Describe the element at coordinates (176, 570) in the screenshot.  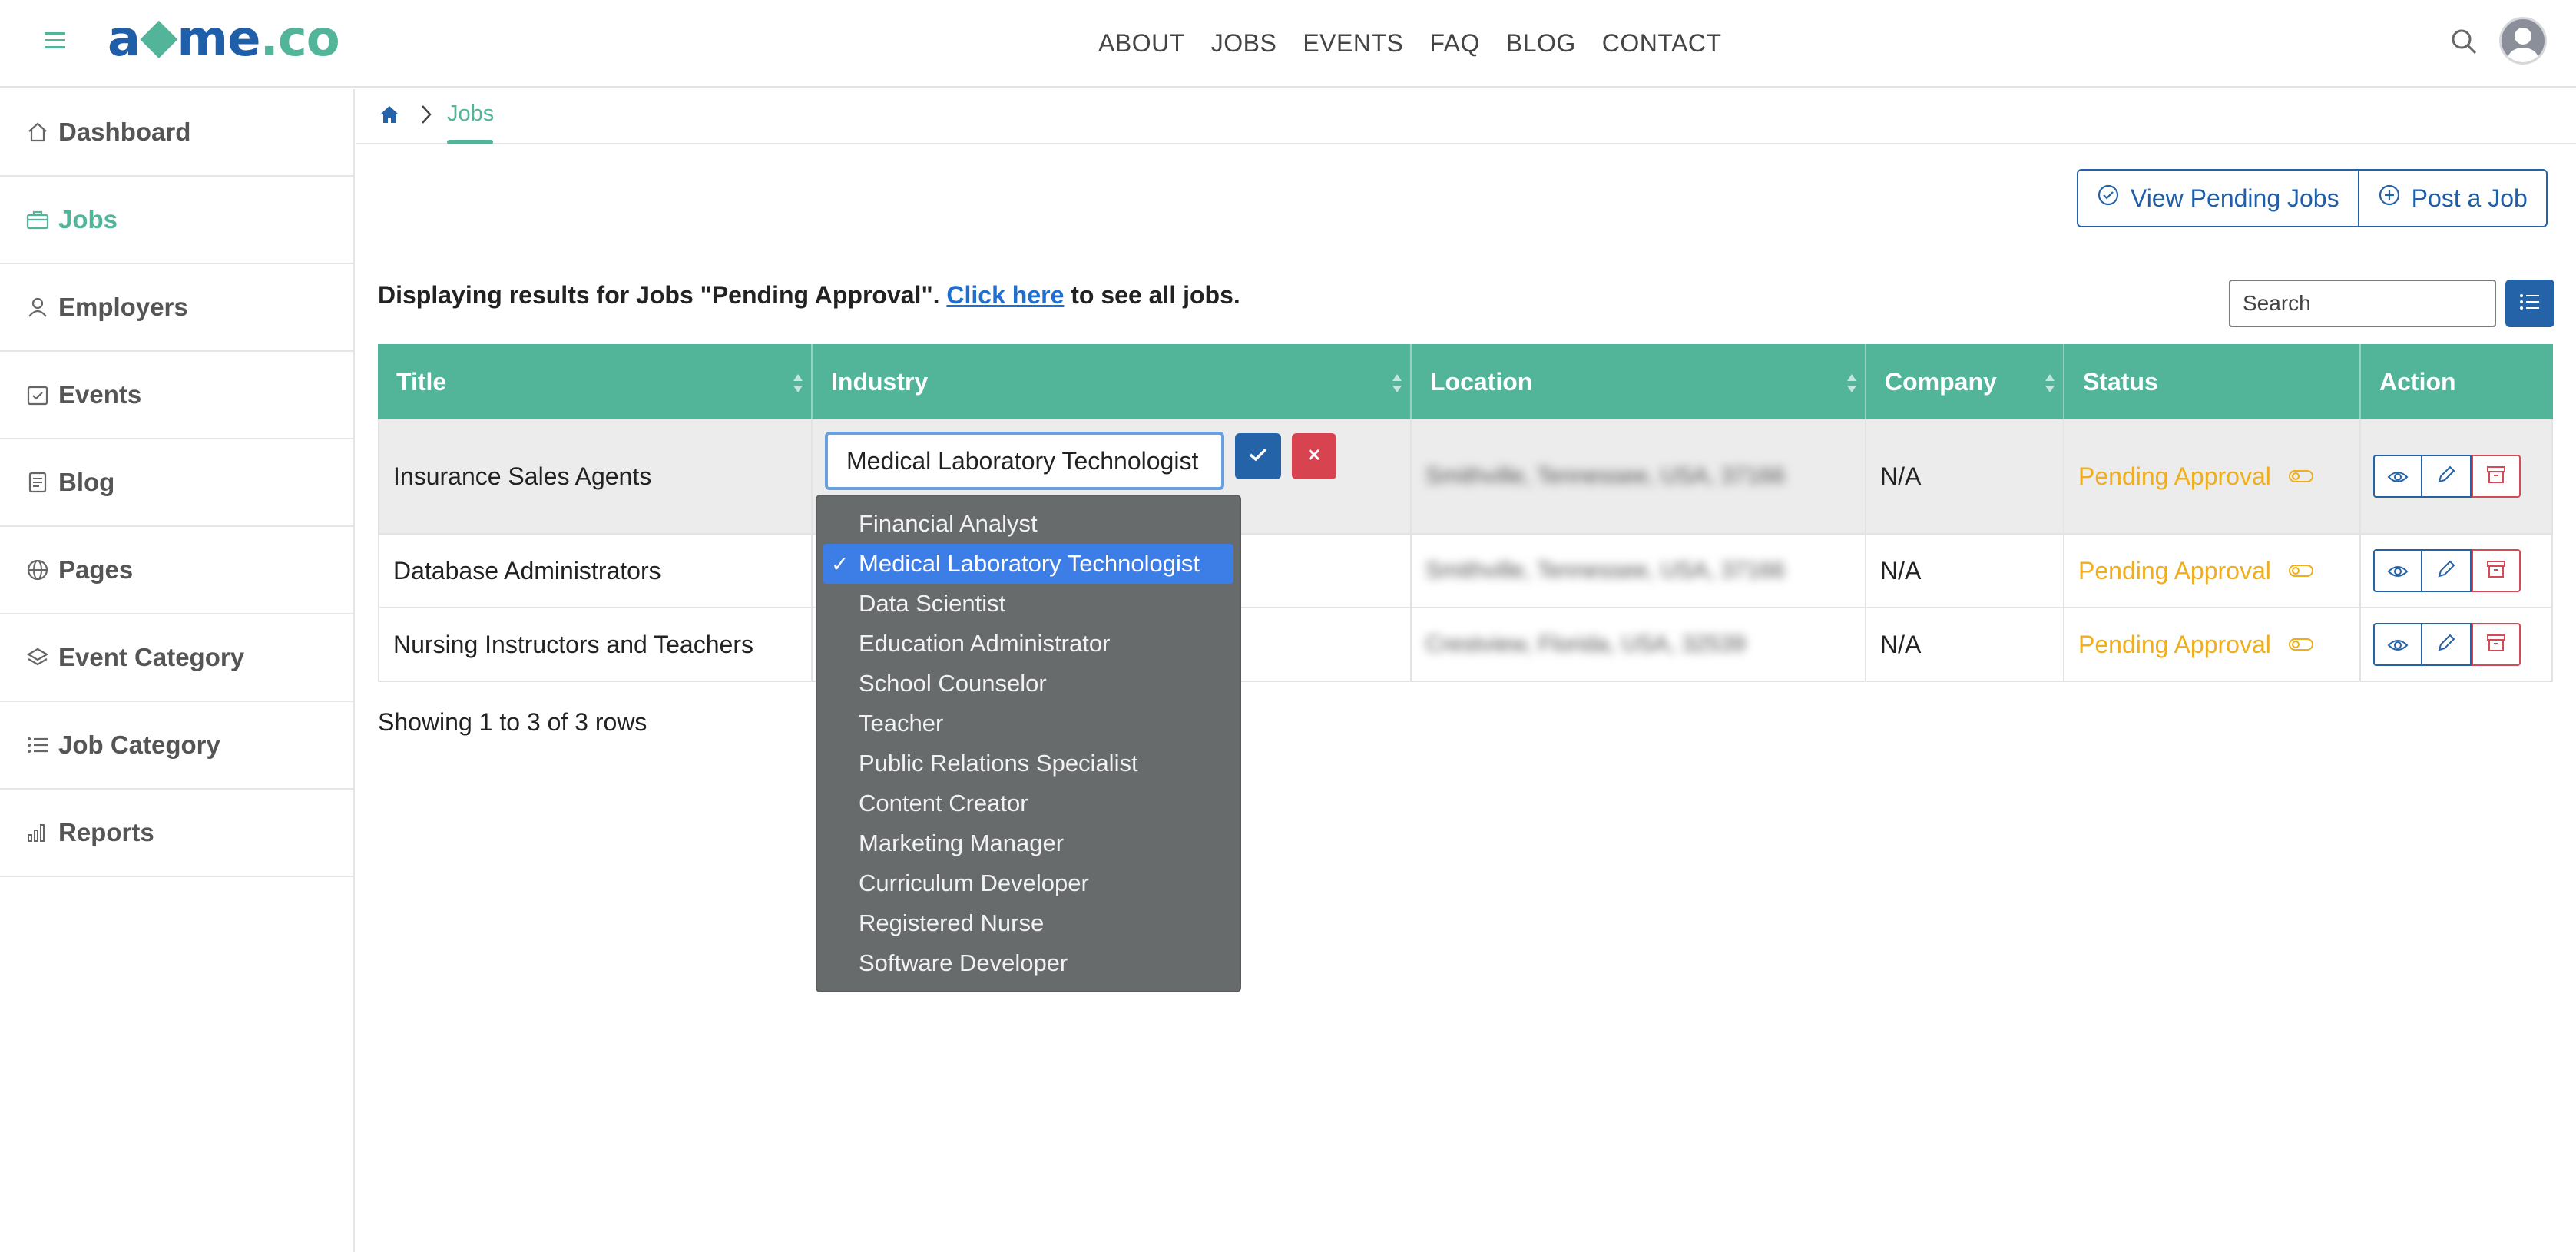
I see `sidebar-item-pages: Pages` at that location.